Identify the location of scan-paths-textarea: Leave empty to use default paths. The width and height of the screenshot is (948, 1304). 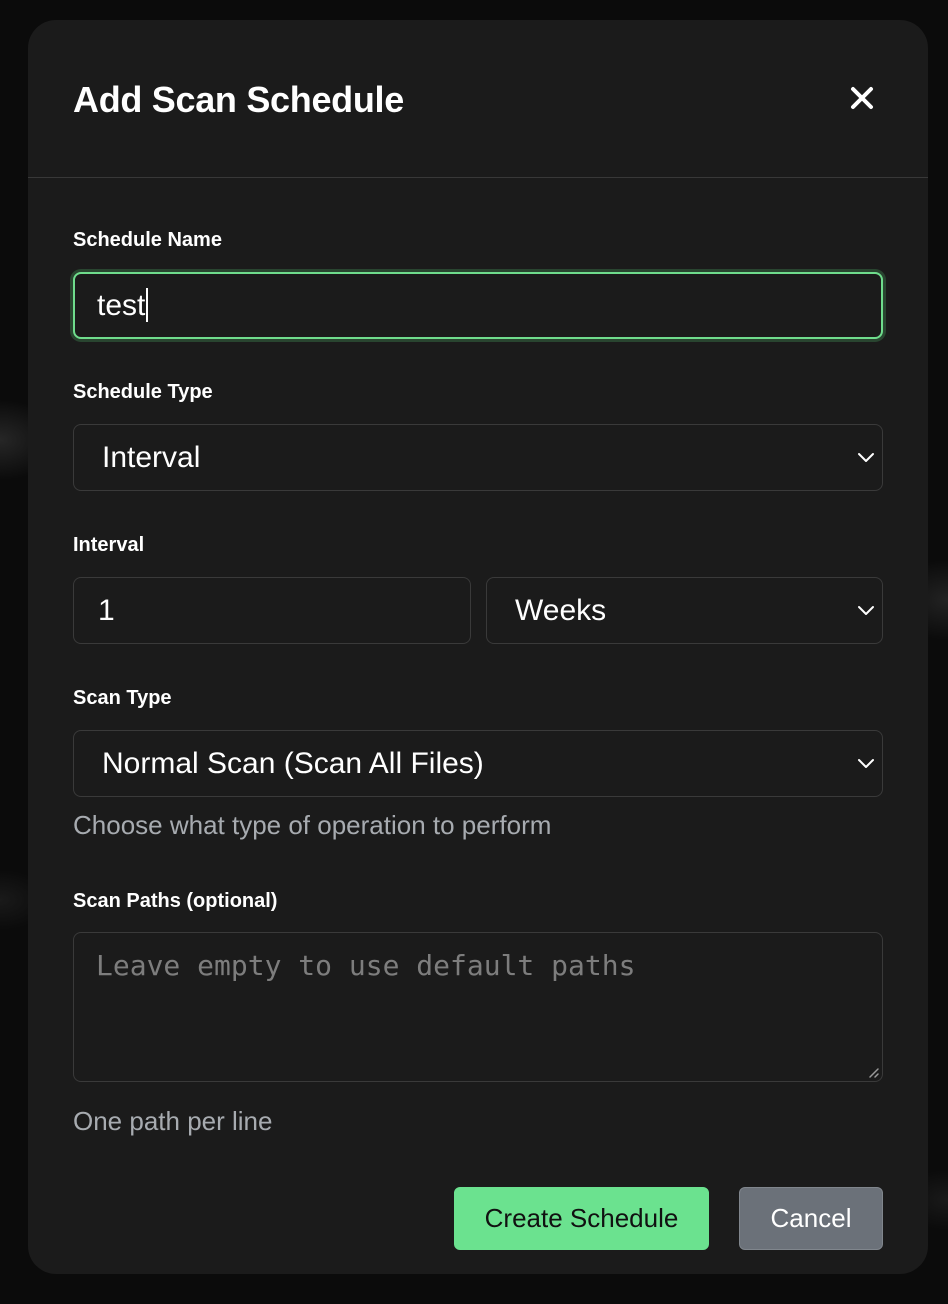
(478, 1007).